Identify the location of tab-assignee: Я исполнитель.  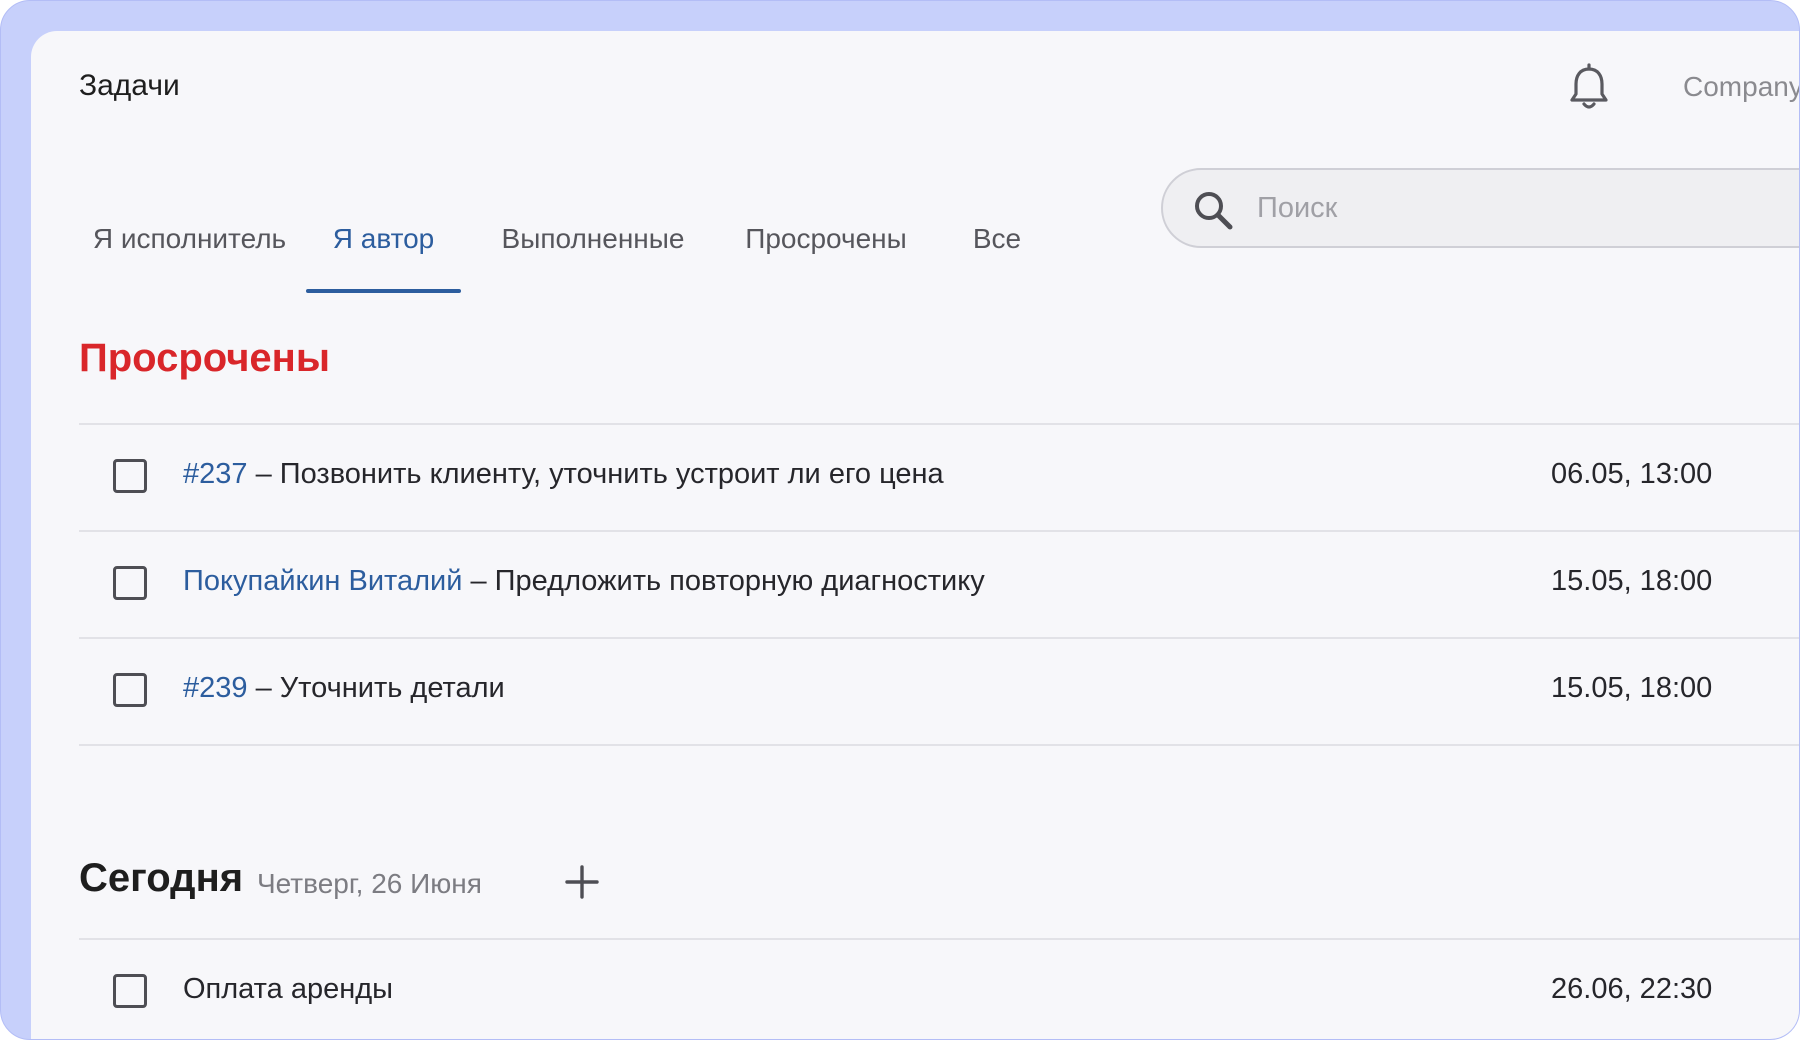
(189, 242).